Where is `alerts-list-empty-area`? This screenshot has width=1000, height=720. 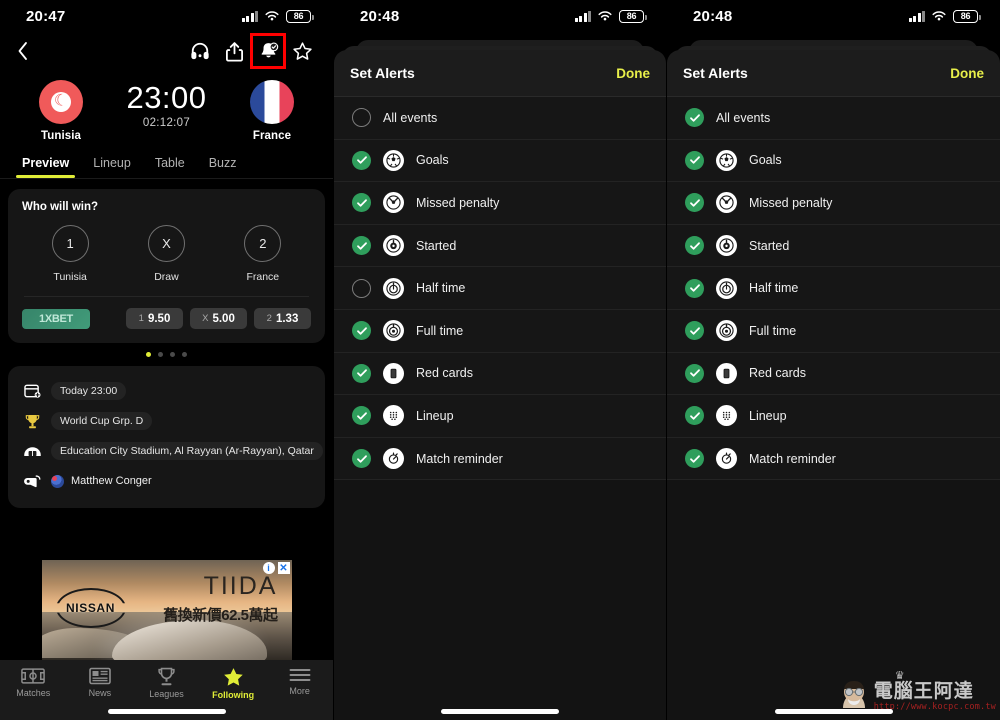
alerts-list-empty-area is located at coordinates (500, 600).